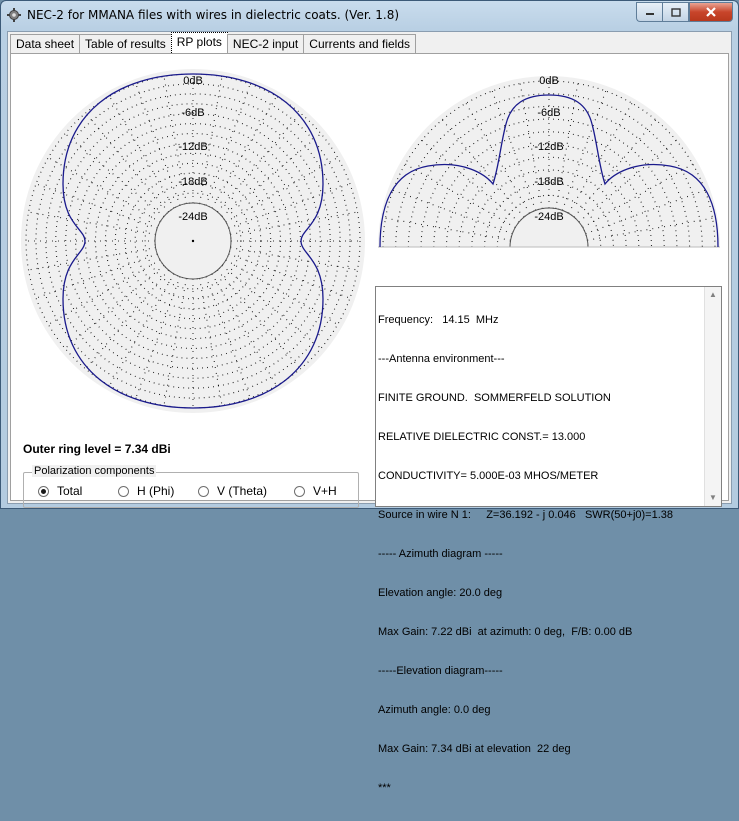 This screenshot has width=739, height=821. What do you see at coordinates (156, 491) in the screenshot?
I see `radio-h-phi-label: H (Phi)` at bounding box center [156, 491].